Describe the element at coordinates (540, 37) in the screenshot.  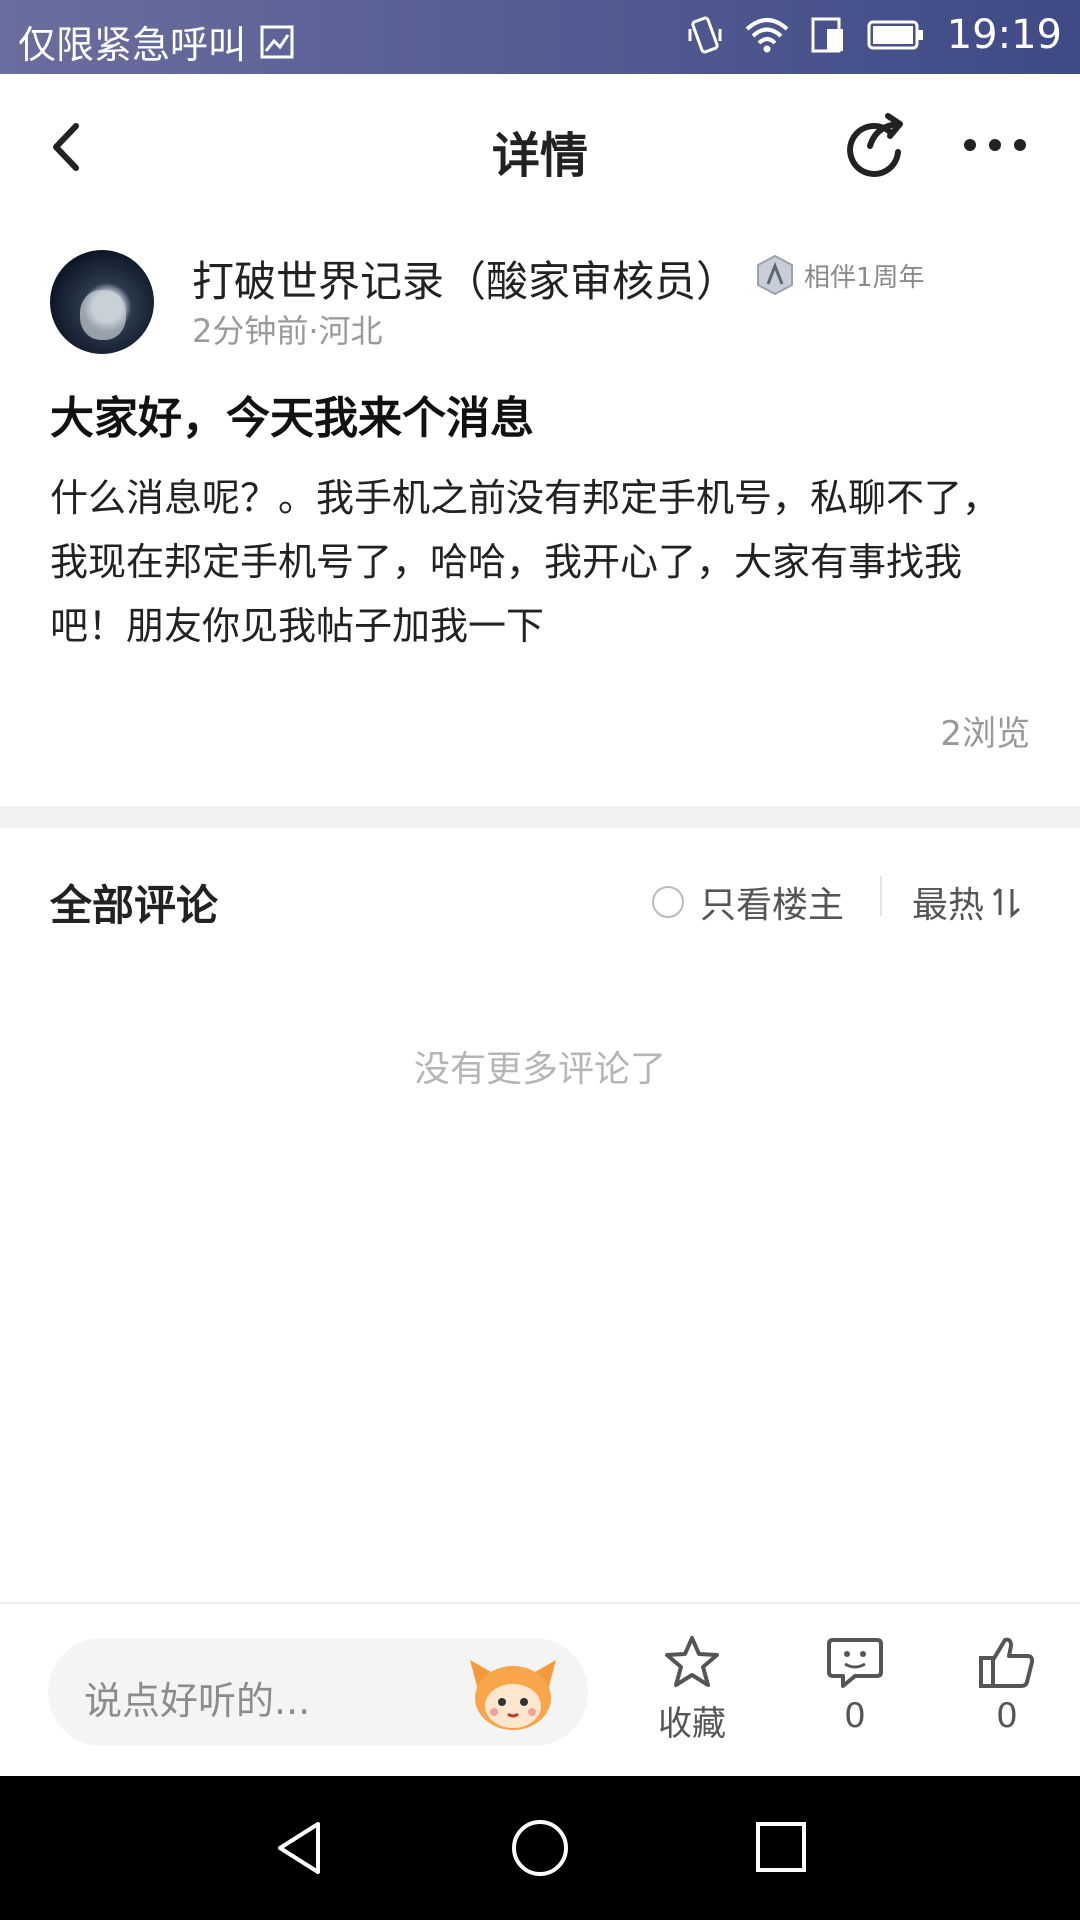
I see `status-bar: 仅限紧急呼叫 19:19` at that location.